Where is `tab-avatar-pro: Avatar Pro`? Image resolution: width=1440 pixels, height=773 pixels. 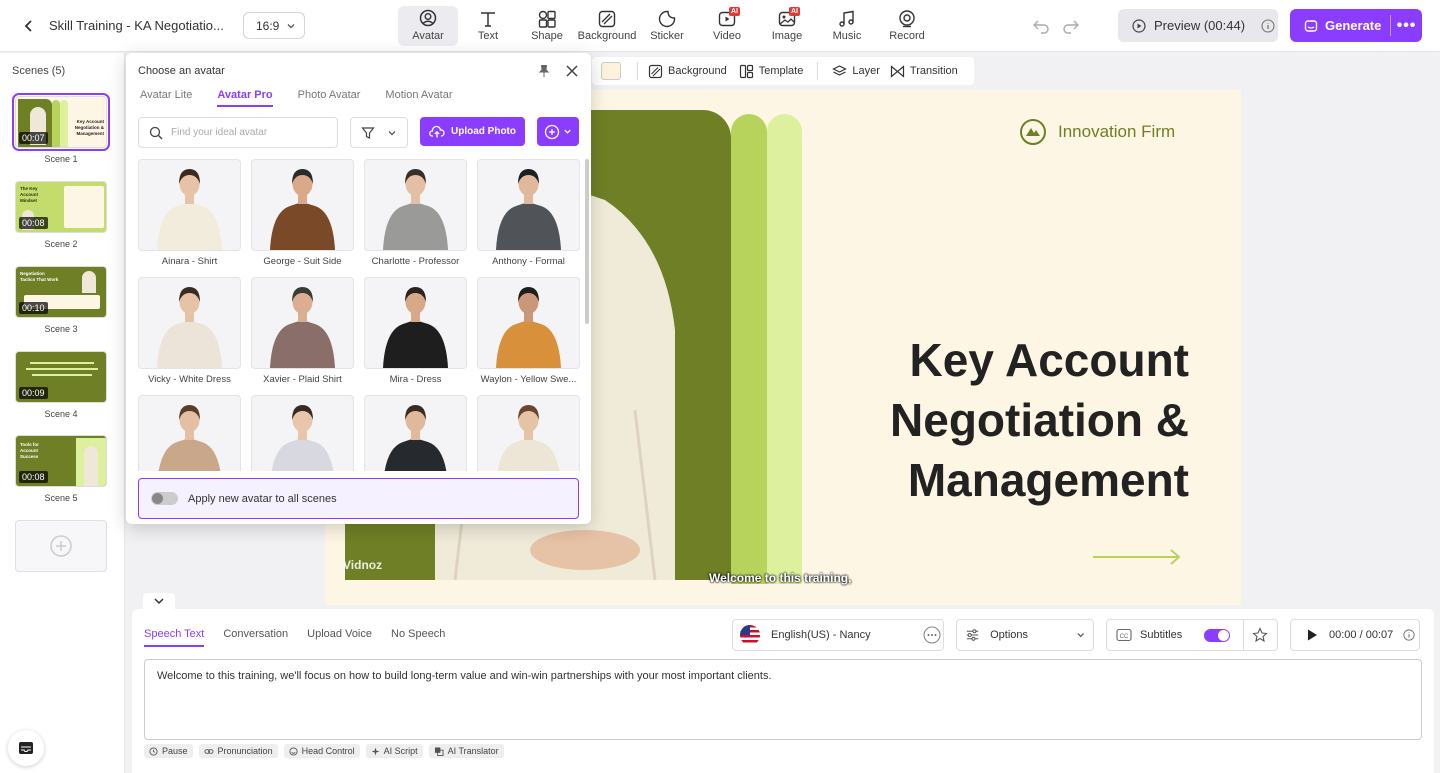 tab-avatar-pro: Avatar Pro is located at coordinates (245, 98).